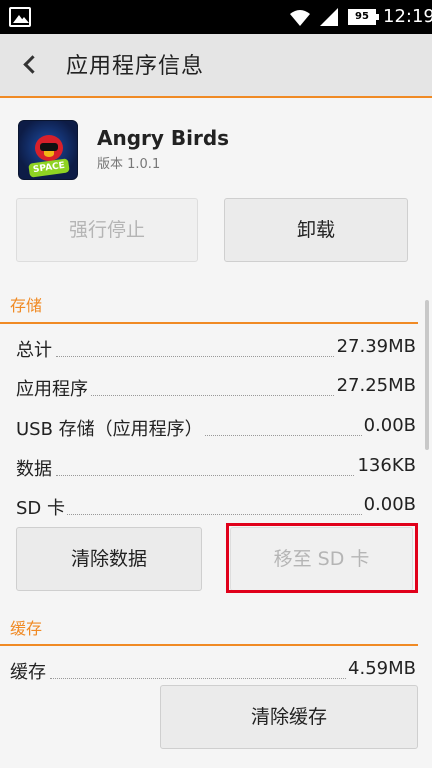 The image size is (432, 768). What do you see at coordinates (49, 168) in the screenshot?
I see `app-icon-label: SPACE` at bounding box center [49, 168].